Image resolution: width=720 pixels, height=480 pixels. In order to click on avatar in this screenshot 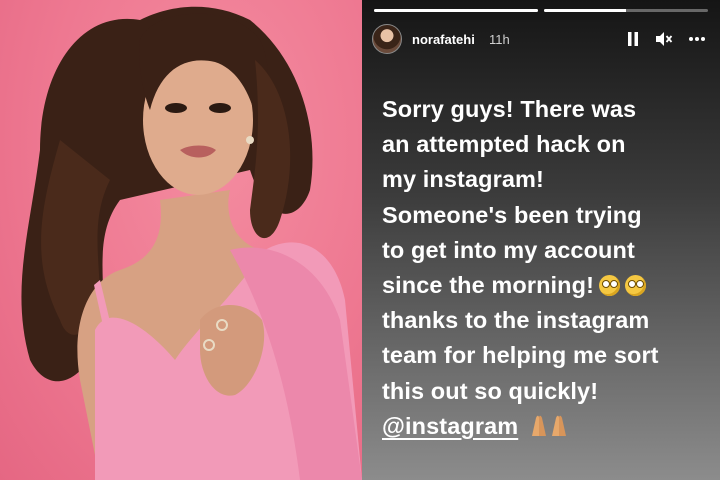, I will do `click(387, 39)`.